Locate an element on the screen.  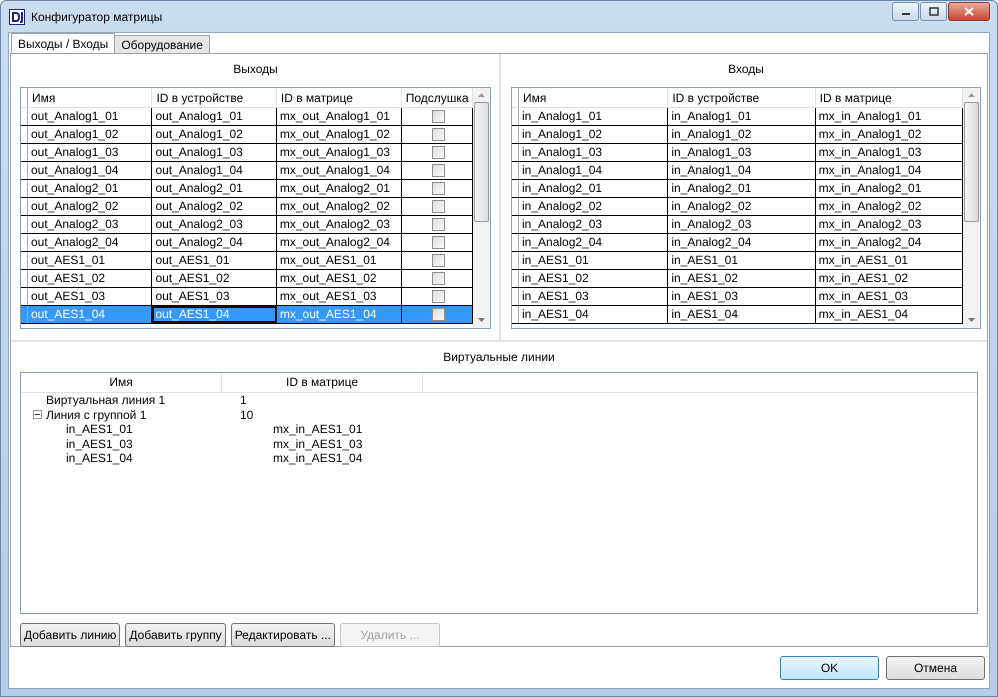
table-cell: mx_out_Analog2_02 is located at coordinates (339, 206).